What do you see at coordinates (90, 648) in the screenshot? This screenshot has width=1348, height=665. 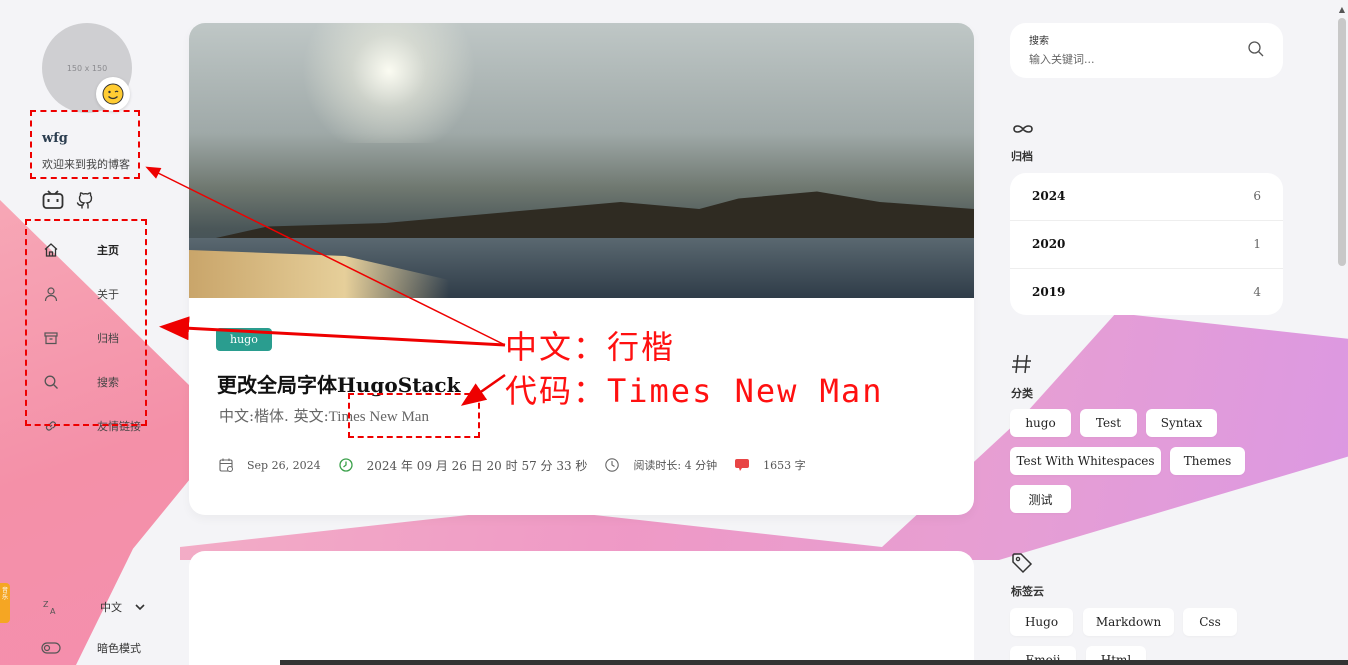 I see `dark-mode-toggle: 暗色模式` at bounding box center [90, 648].